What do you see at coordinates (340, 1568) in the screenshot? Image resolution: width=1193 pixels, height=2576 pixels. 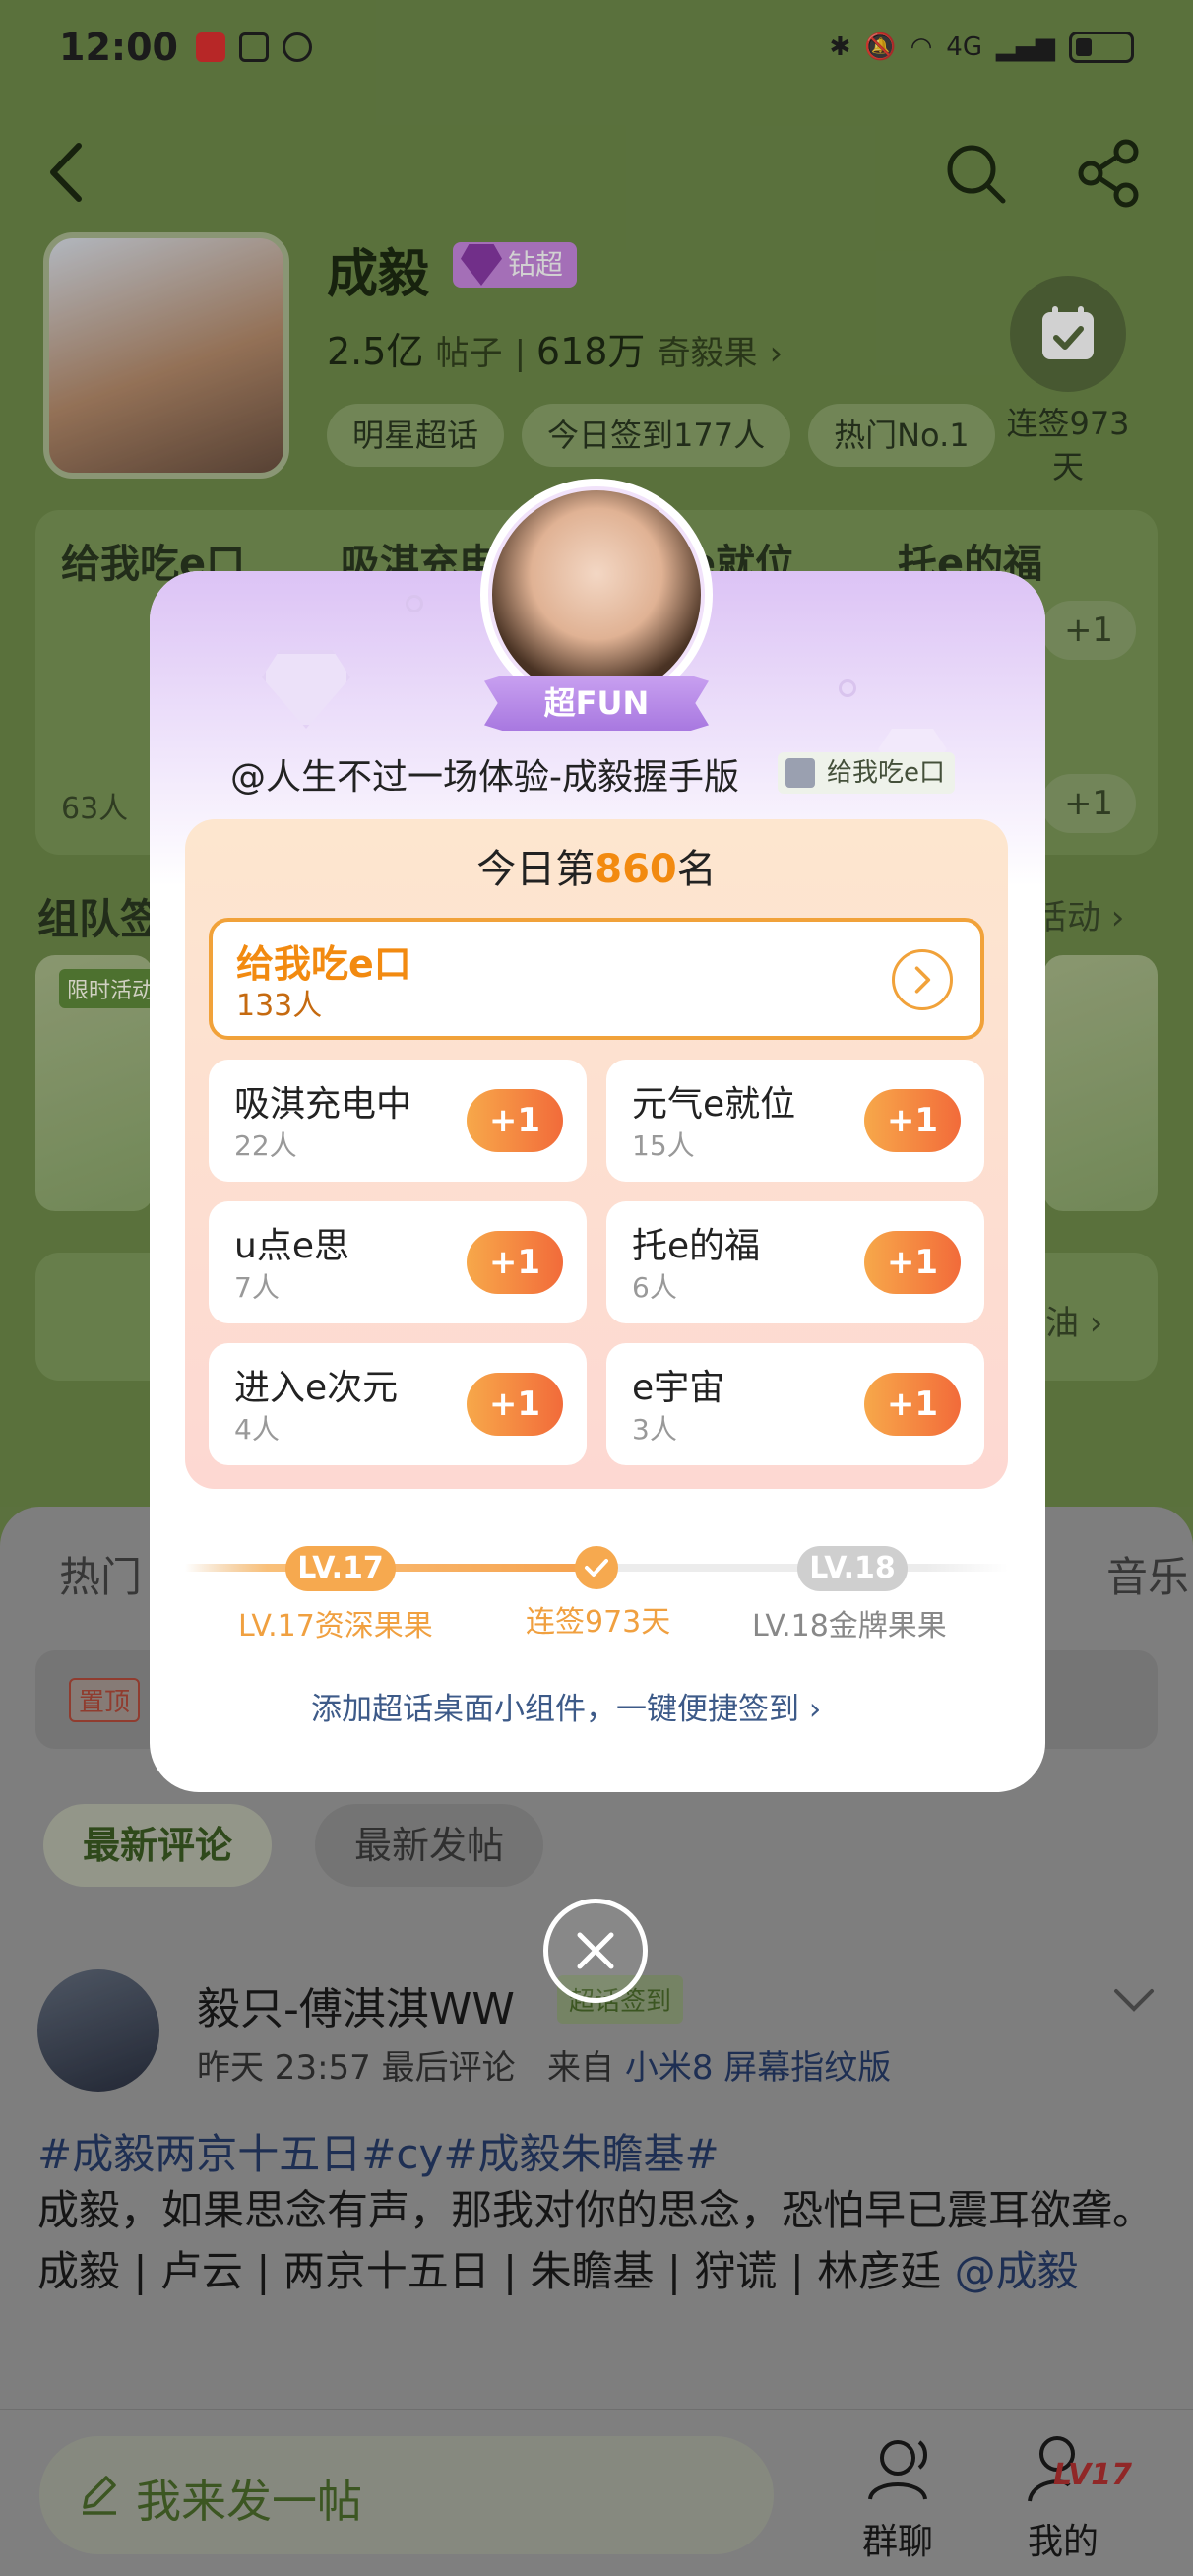 I see `level-current-pill: LV.17` at bounding box center [340, 1568].